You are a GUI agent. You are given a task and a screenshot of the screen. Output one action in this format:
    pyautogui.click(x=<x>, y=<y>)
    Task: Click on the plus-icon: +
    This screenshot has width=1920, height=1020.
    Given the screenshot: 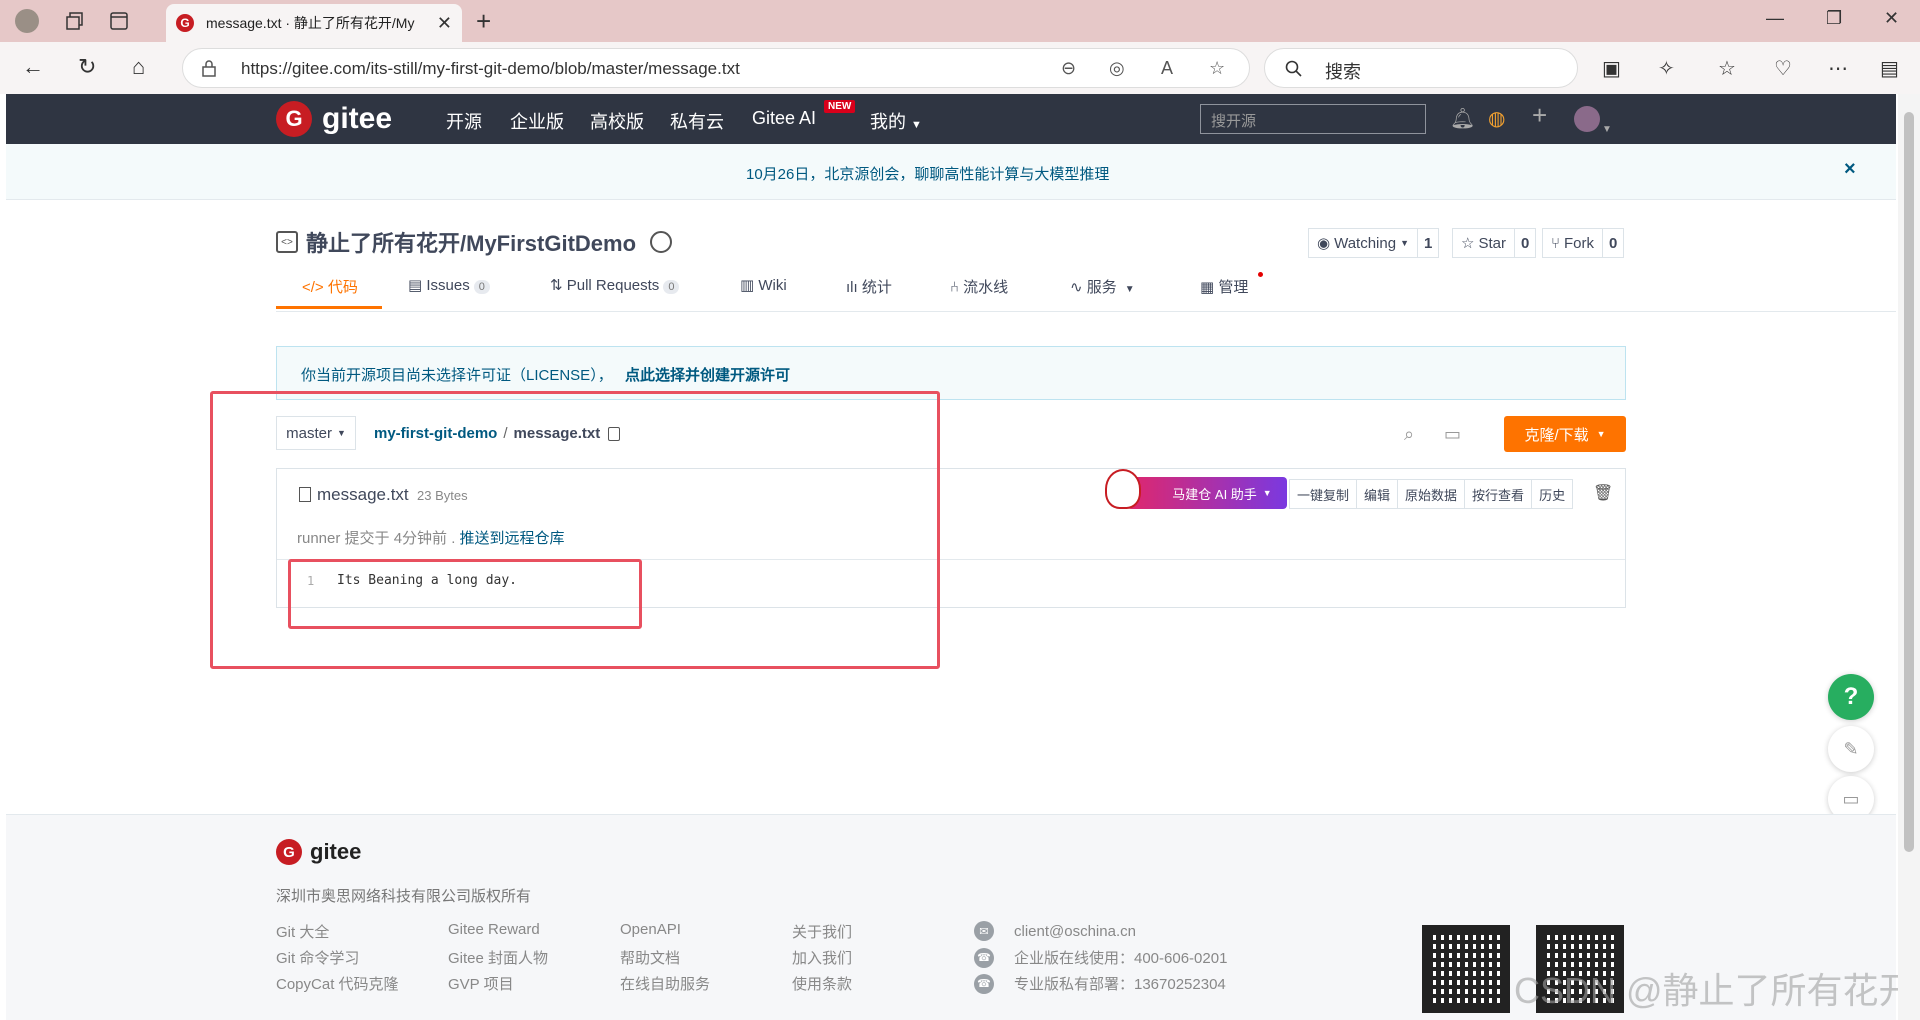 What is the action you would take?
    pyautogui.click(x=1539, y=115)
    